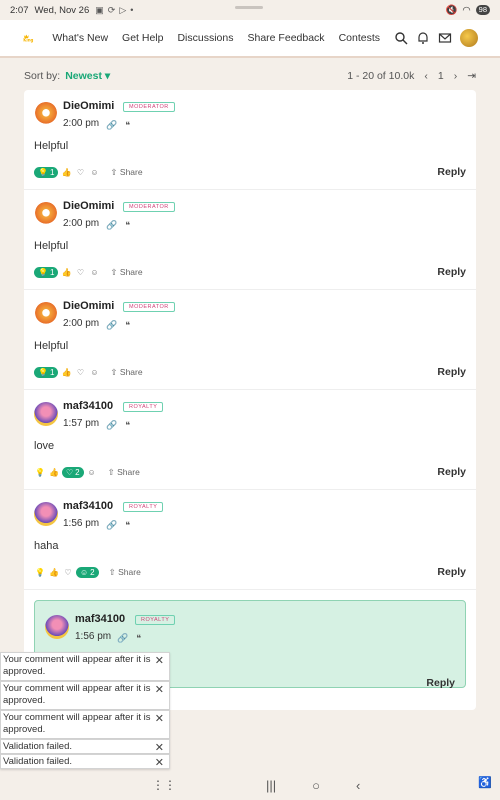 This screenshot has height=800, width=500. What do you see at coordinates (38, 746) in the screenshot?
I see `toast-text: Validation failed.` at bounding box center [38, 746].